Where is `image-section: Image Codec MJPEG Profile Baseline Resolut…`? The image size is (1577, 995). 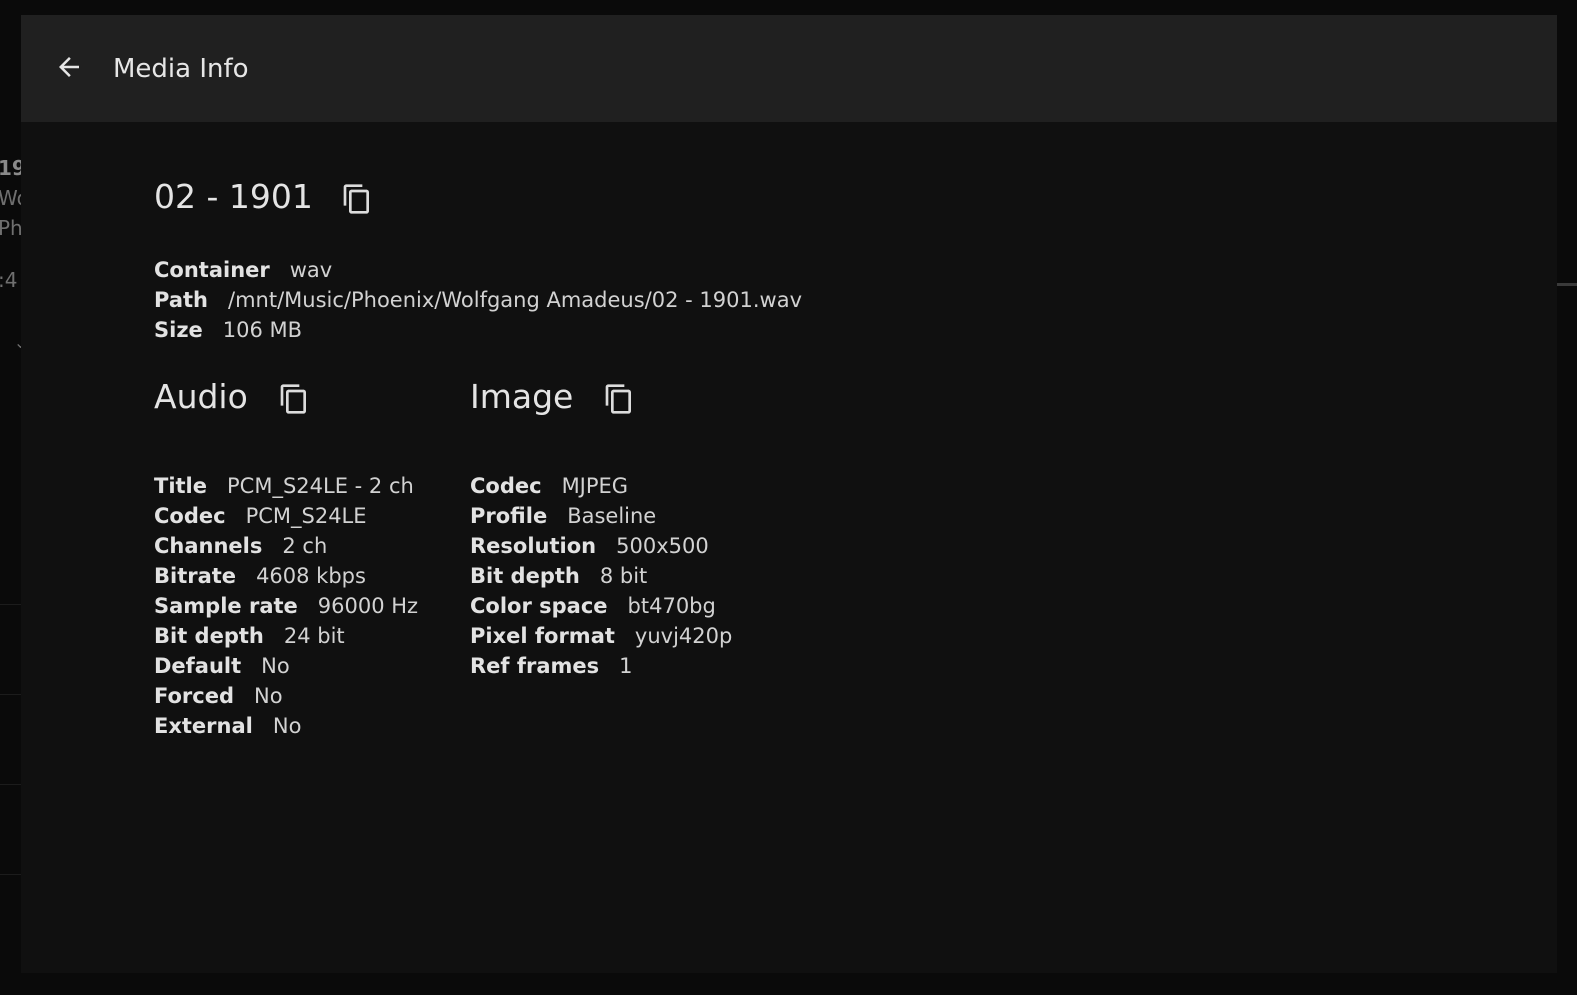
image-section: Image Codec MJPEG Profile Baseline Resolut… is located at coordinates (601, 528).